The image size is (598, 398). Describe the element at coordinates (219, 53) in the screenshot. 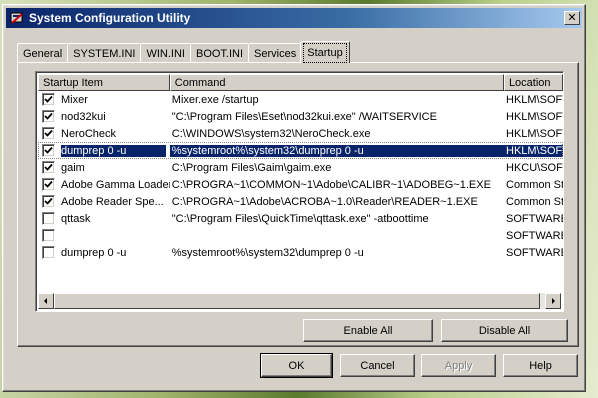

I see `tab-boot-ini: BOOT.INI` at that location.